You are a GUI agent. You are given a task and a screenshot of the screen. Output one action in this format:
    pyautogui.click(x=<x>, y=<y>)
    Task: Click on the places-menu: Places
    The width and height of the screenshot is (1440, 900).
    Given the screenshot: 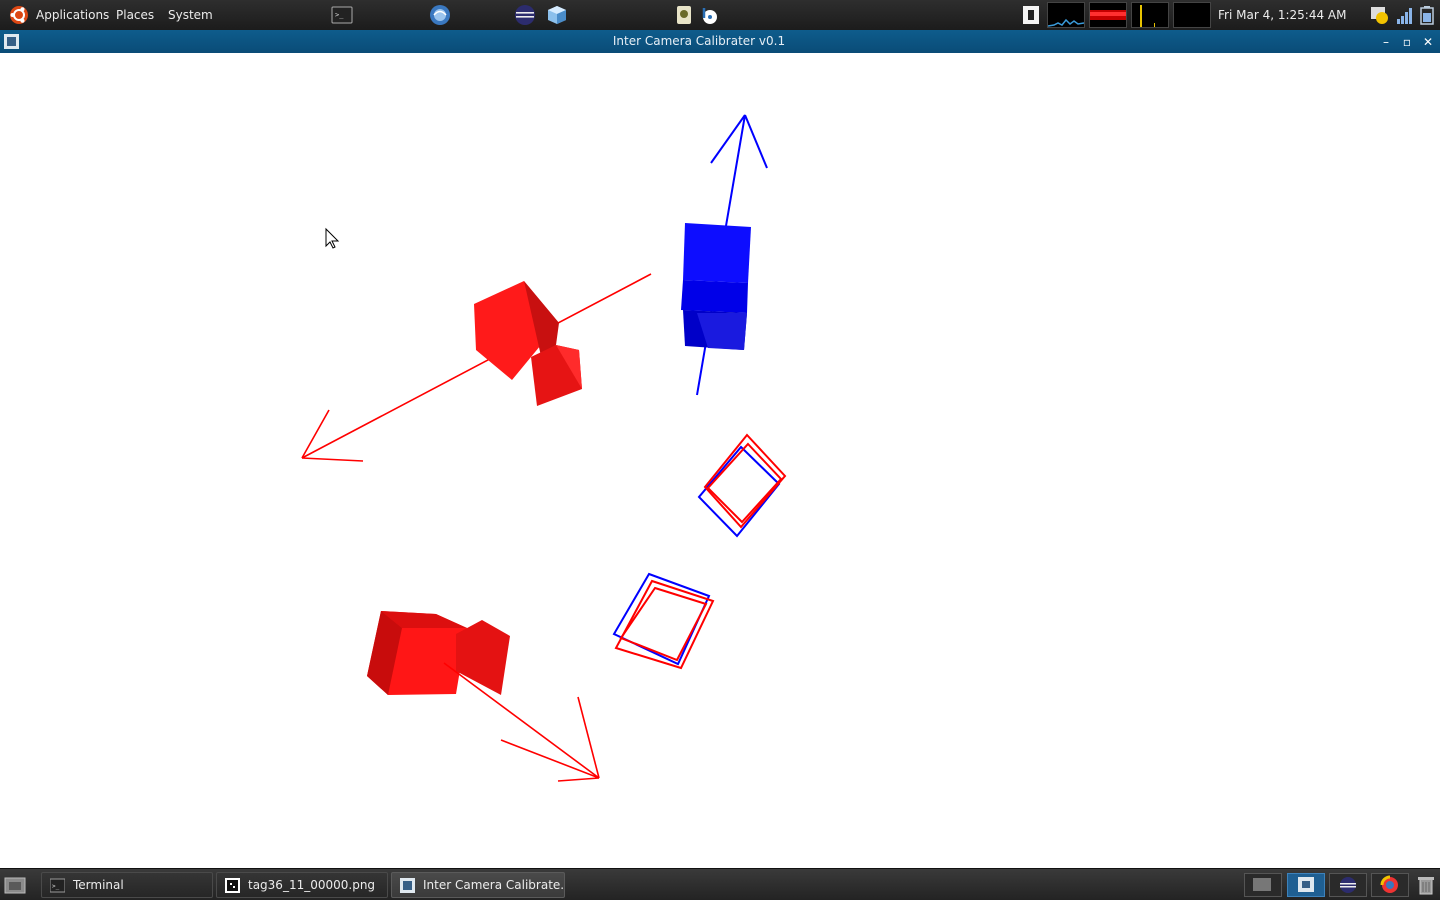 What is the action you would take?
    pyautogui.click(x=135, y=15)
    